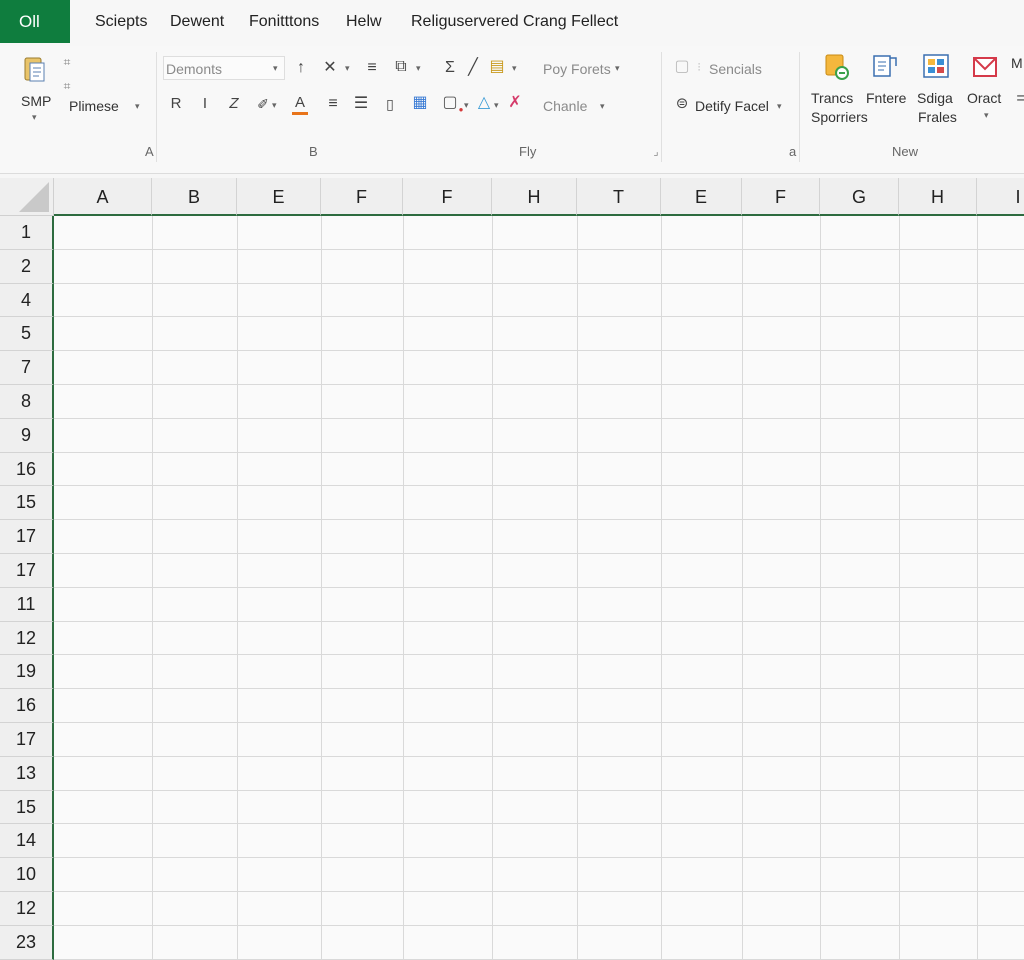 The width and height of the screenshot is (1024, 960). I want to click on column-header: G, so click(859, 197).